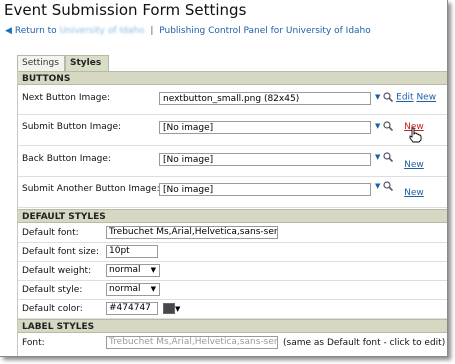 Image resolution: width=455 pixels, height=364 pixels. I want to click on row-submit-button: Submit Button Image: [No image] ▼ New, so click(232, 130).